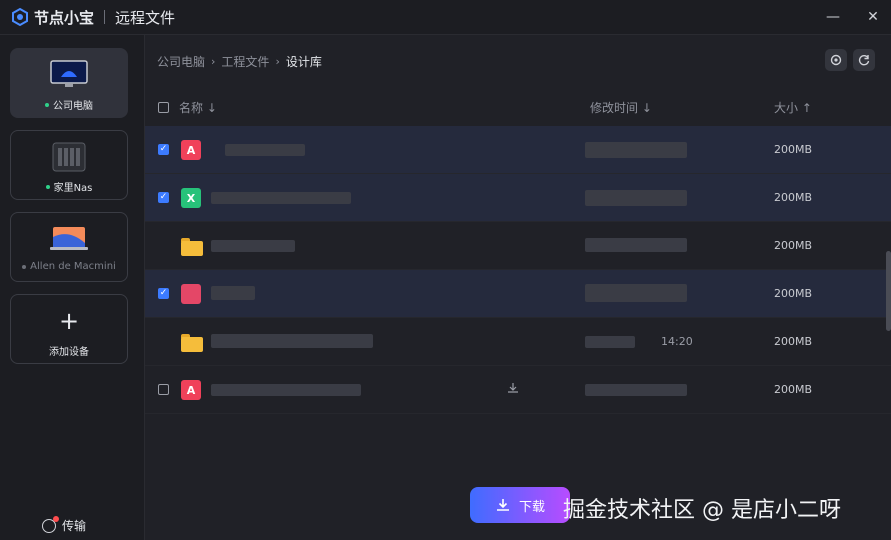 Image resolution: width=891 pixels, height=540 pixels. I want to click on gear-icon, so click(836, 60).